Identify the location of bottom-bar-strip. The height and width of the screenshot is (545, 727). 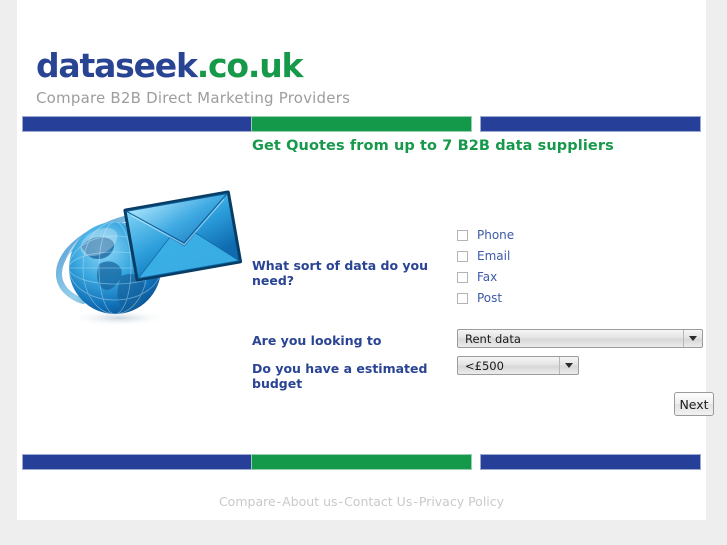
(361, 463).